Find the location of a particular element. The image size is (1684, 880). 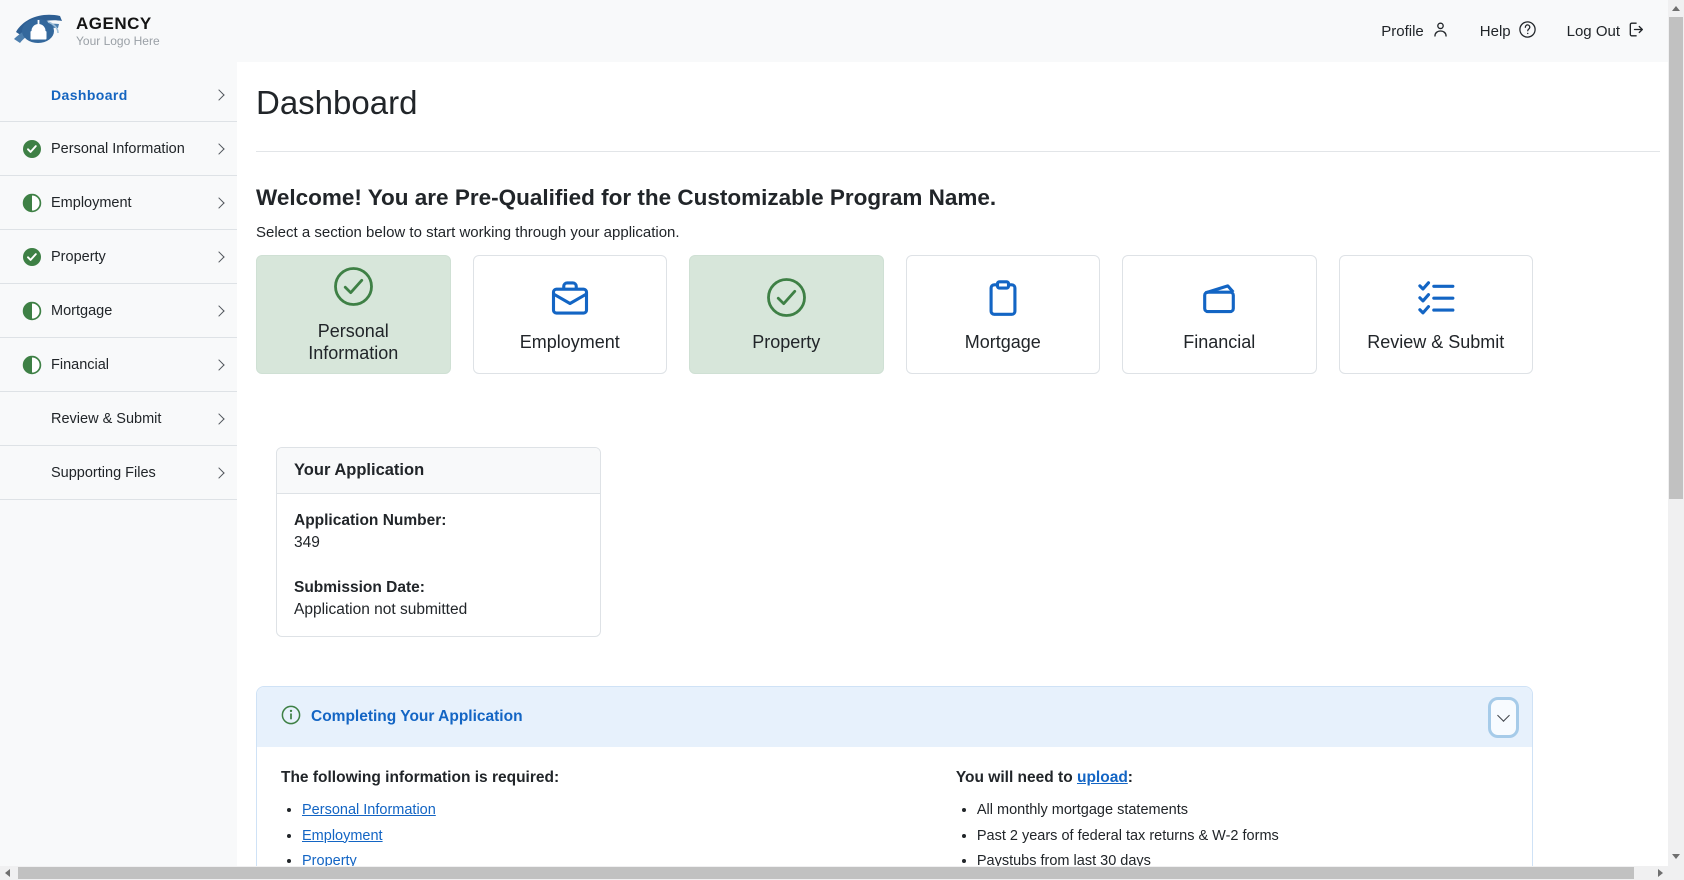

briefcase-icon is located at coordinates (570, 300).